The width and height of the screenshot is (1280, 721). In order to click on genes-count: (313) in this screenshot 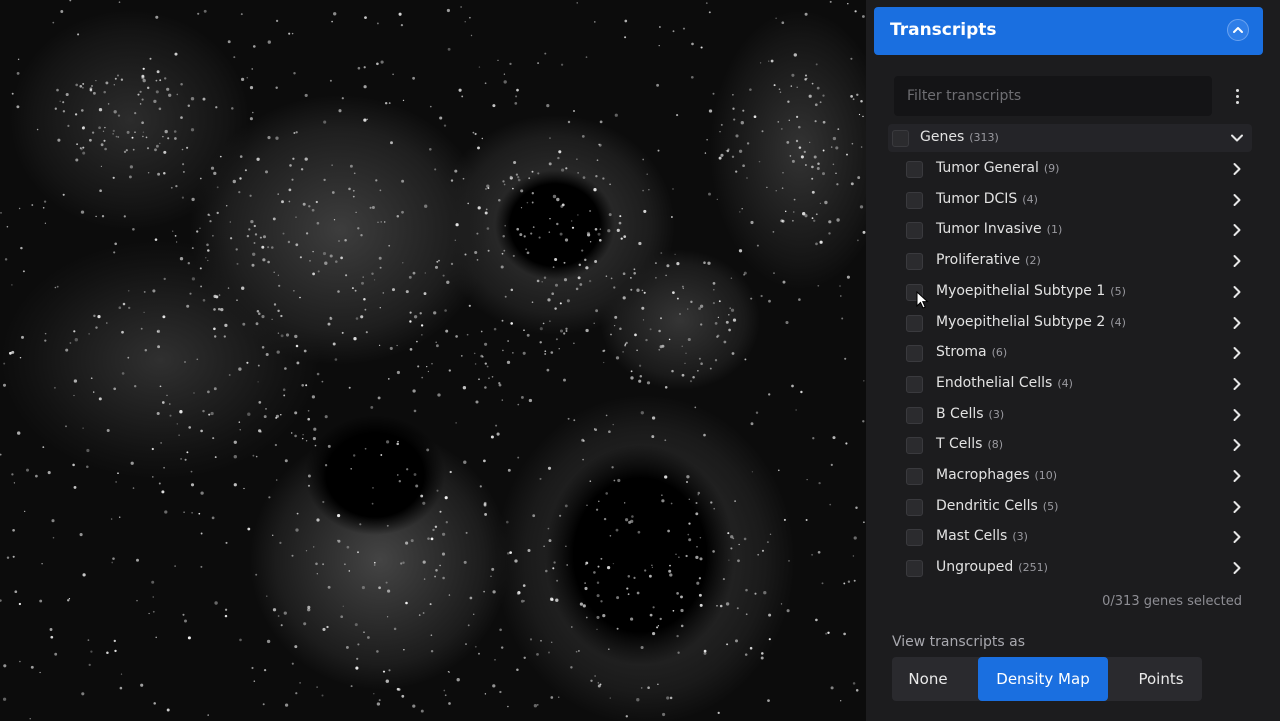, I will do `click(984, 137)`.